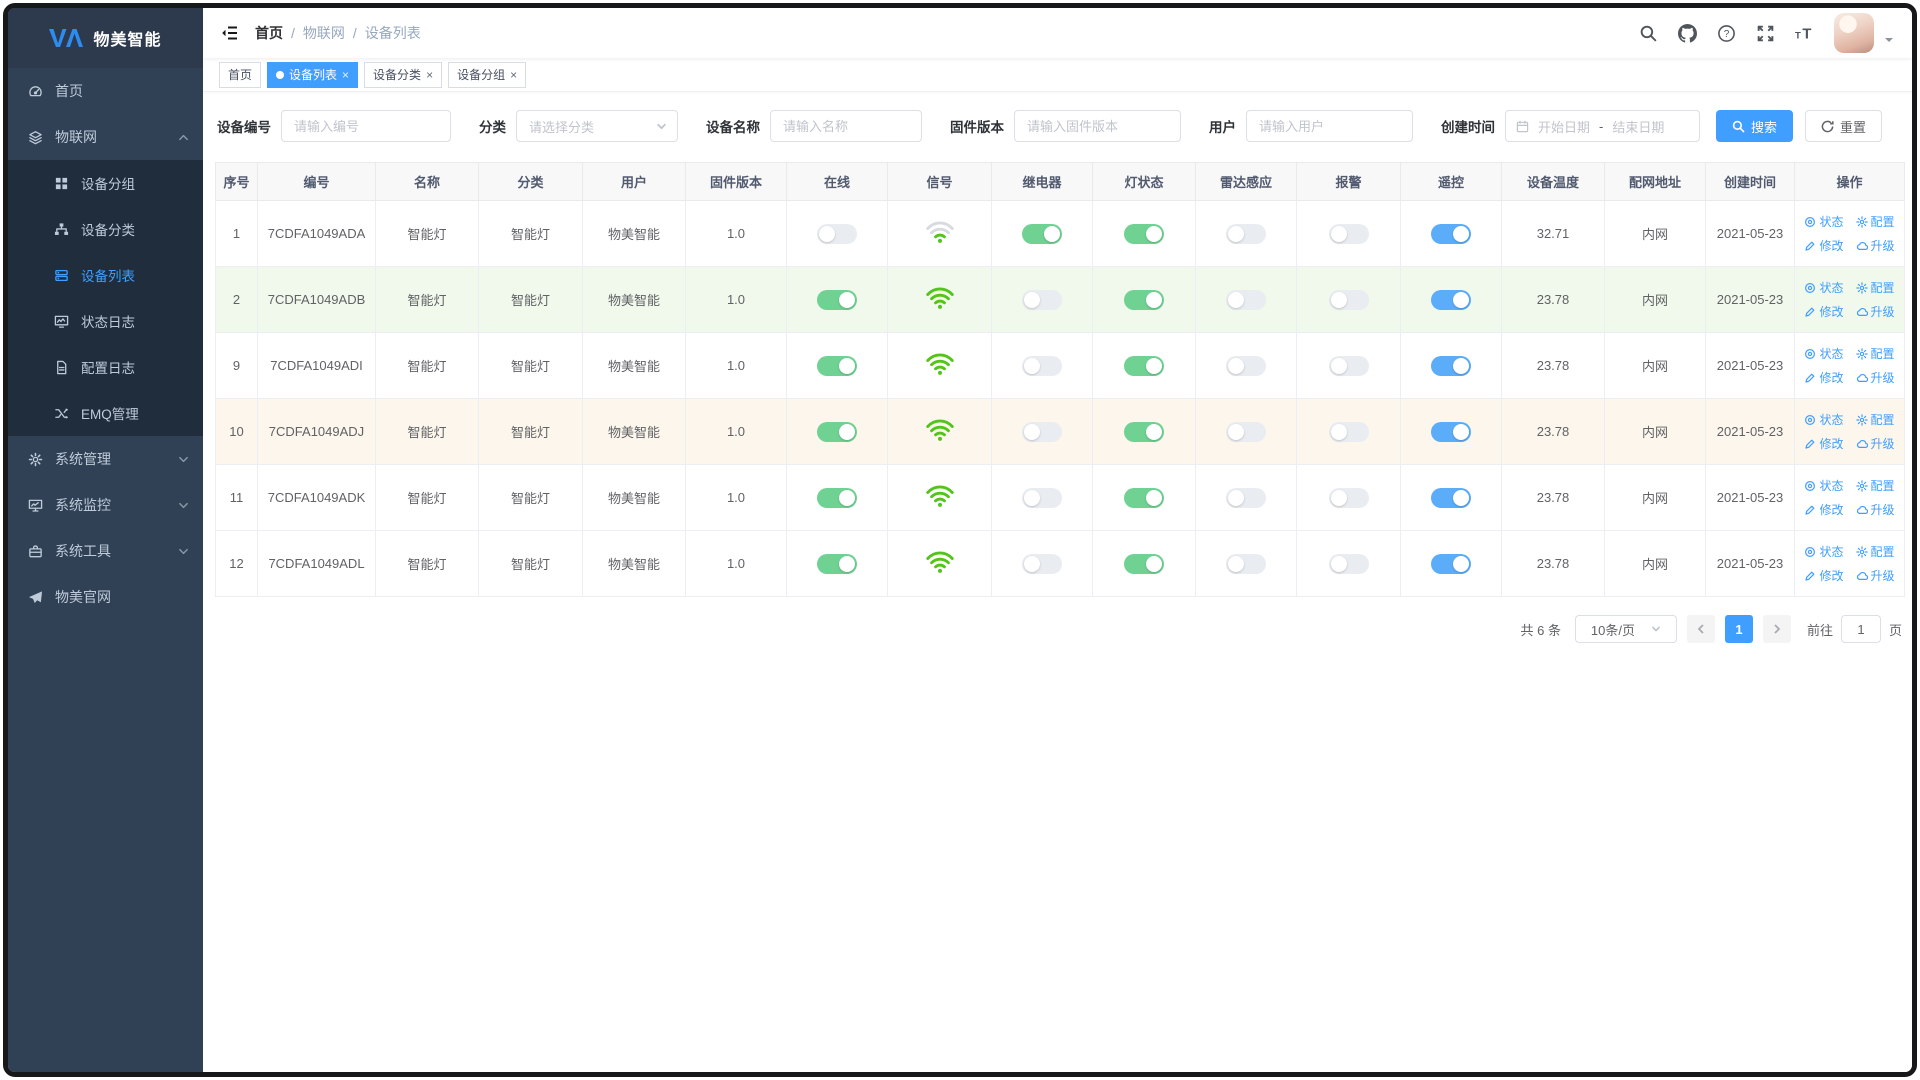 The height and width of the screenshot is (1080, 1920). What do you see at coordinates (105, 38) in the screenshot?
I see `app-logo: 物美智能` at bounding box center [105, 38].